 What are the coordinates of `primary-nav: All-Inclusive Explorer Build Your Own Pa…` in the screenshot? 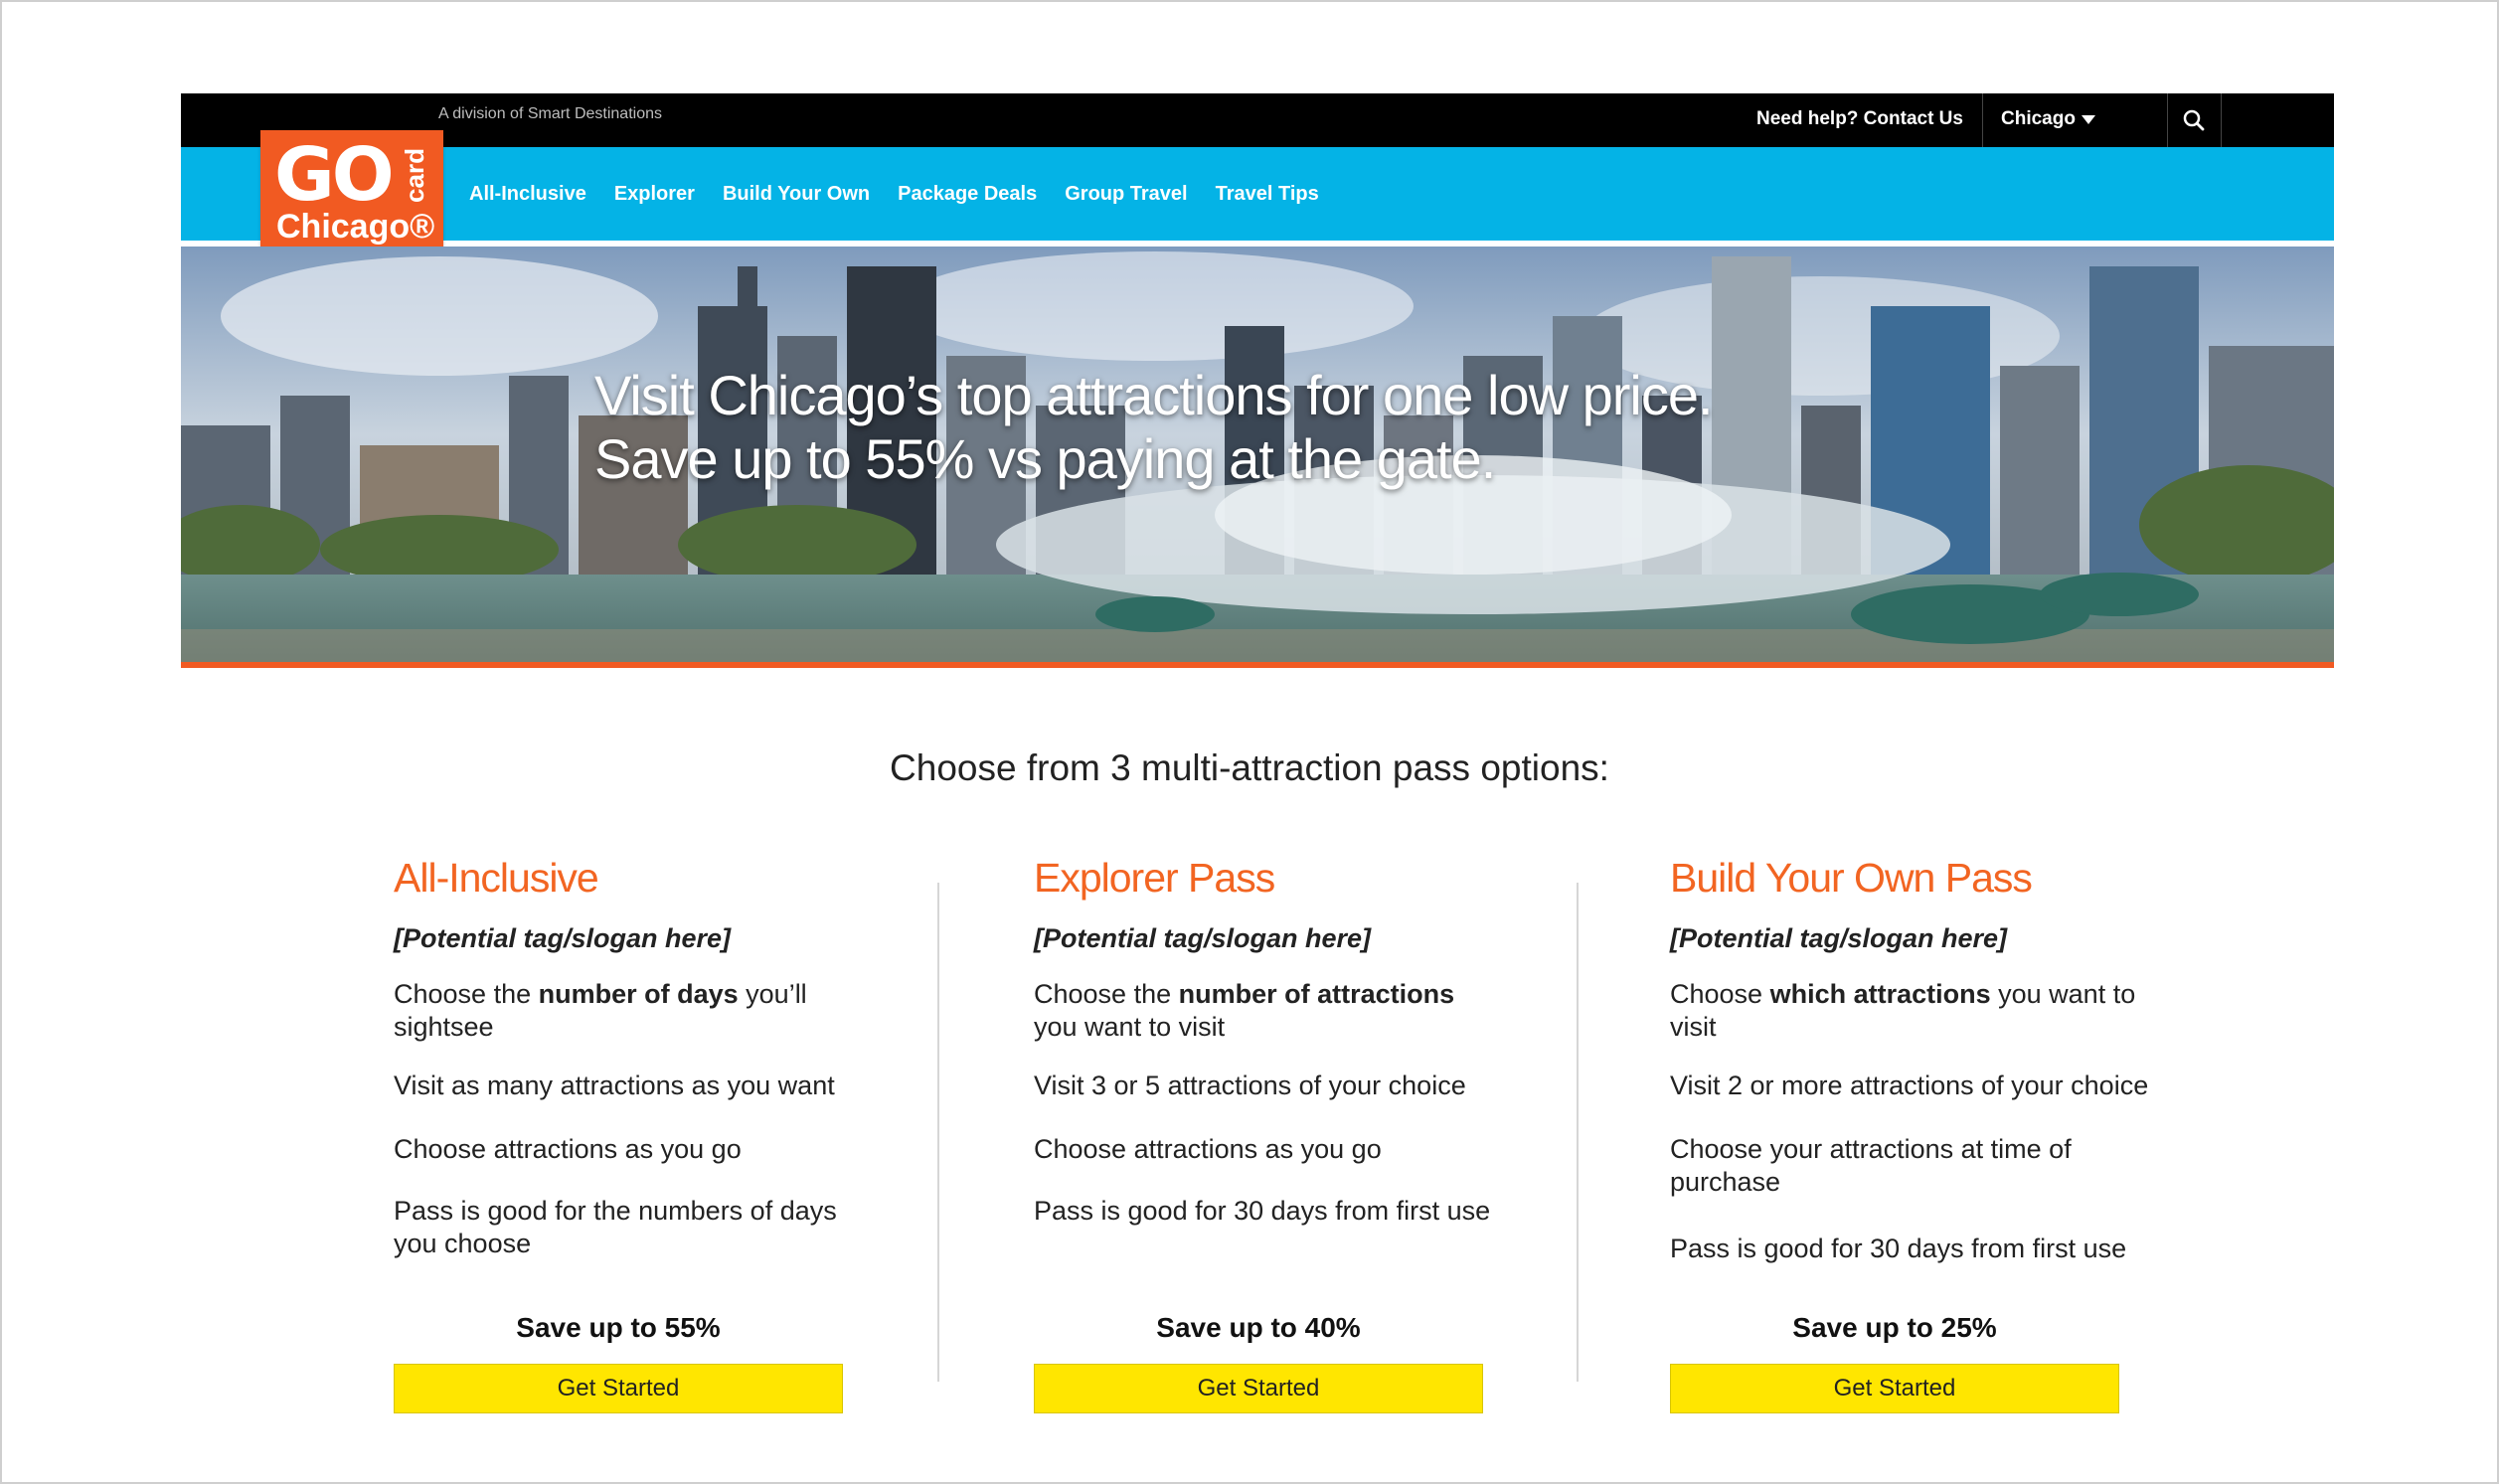 It's located at (908, 194).